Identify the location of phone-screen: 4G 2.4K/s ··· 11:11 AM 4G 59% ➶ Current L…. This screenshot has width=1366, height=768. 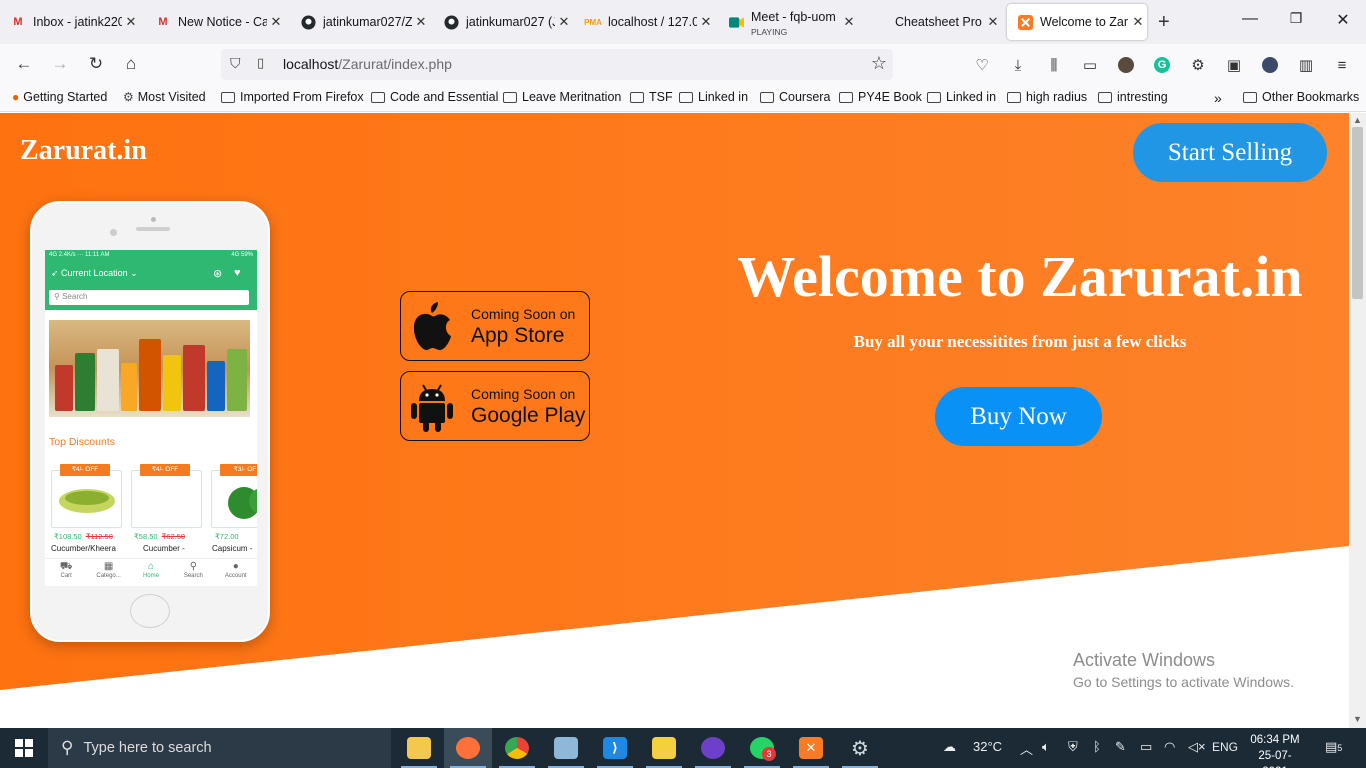
(151, 418).